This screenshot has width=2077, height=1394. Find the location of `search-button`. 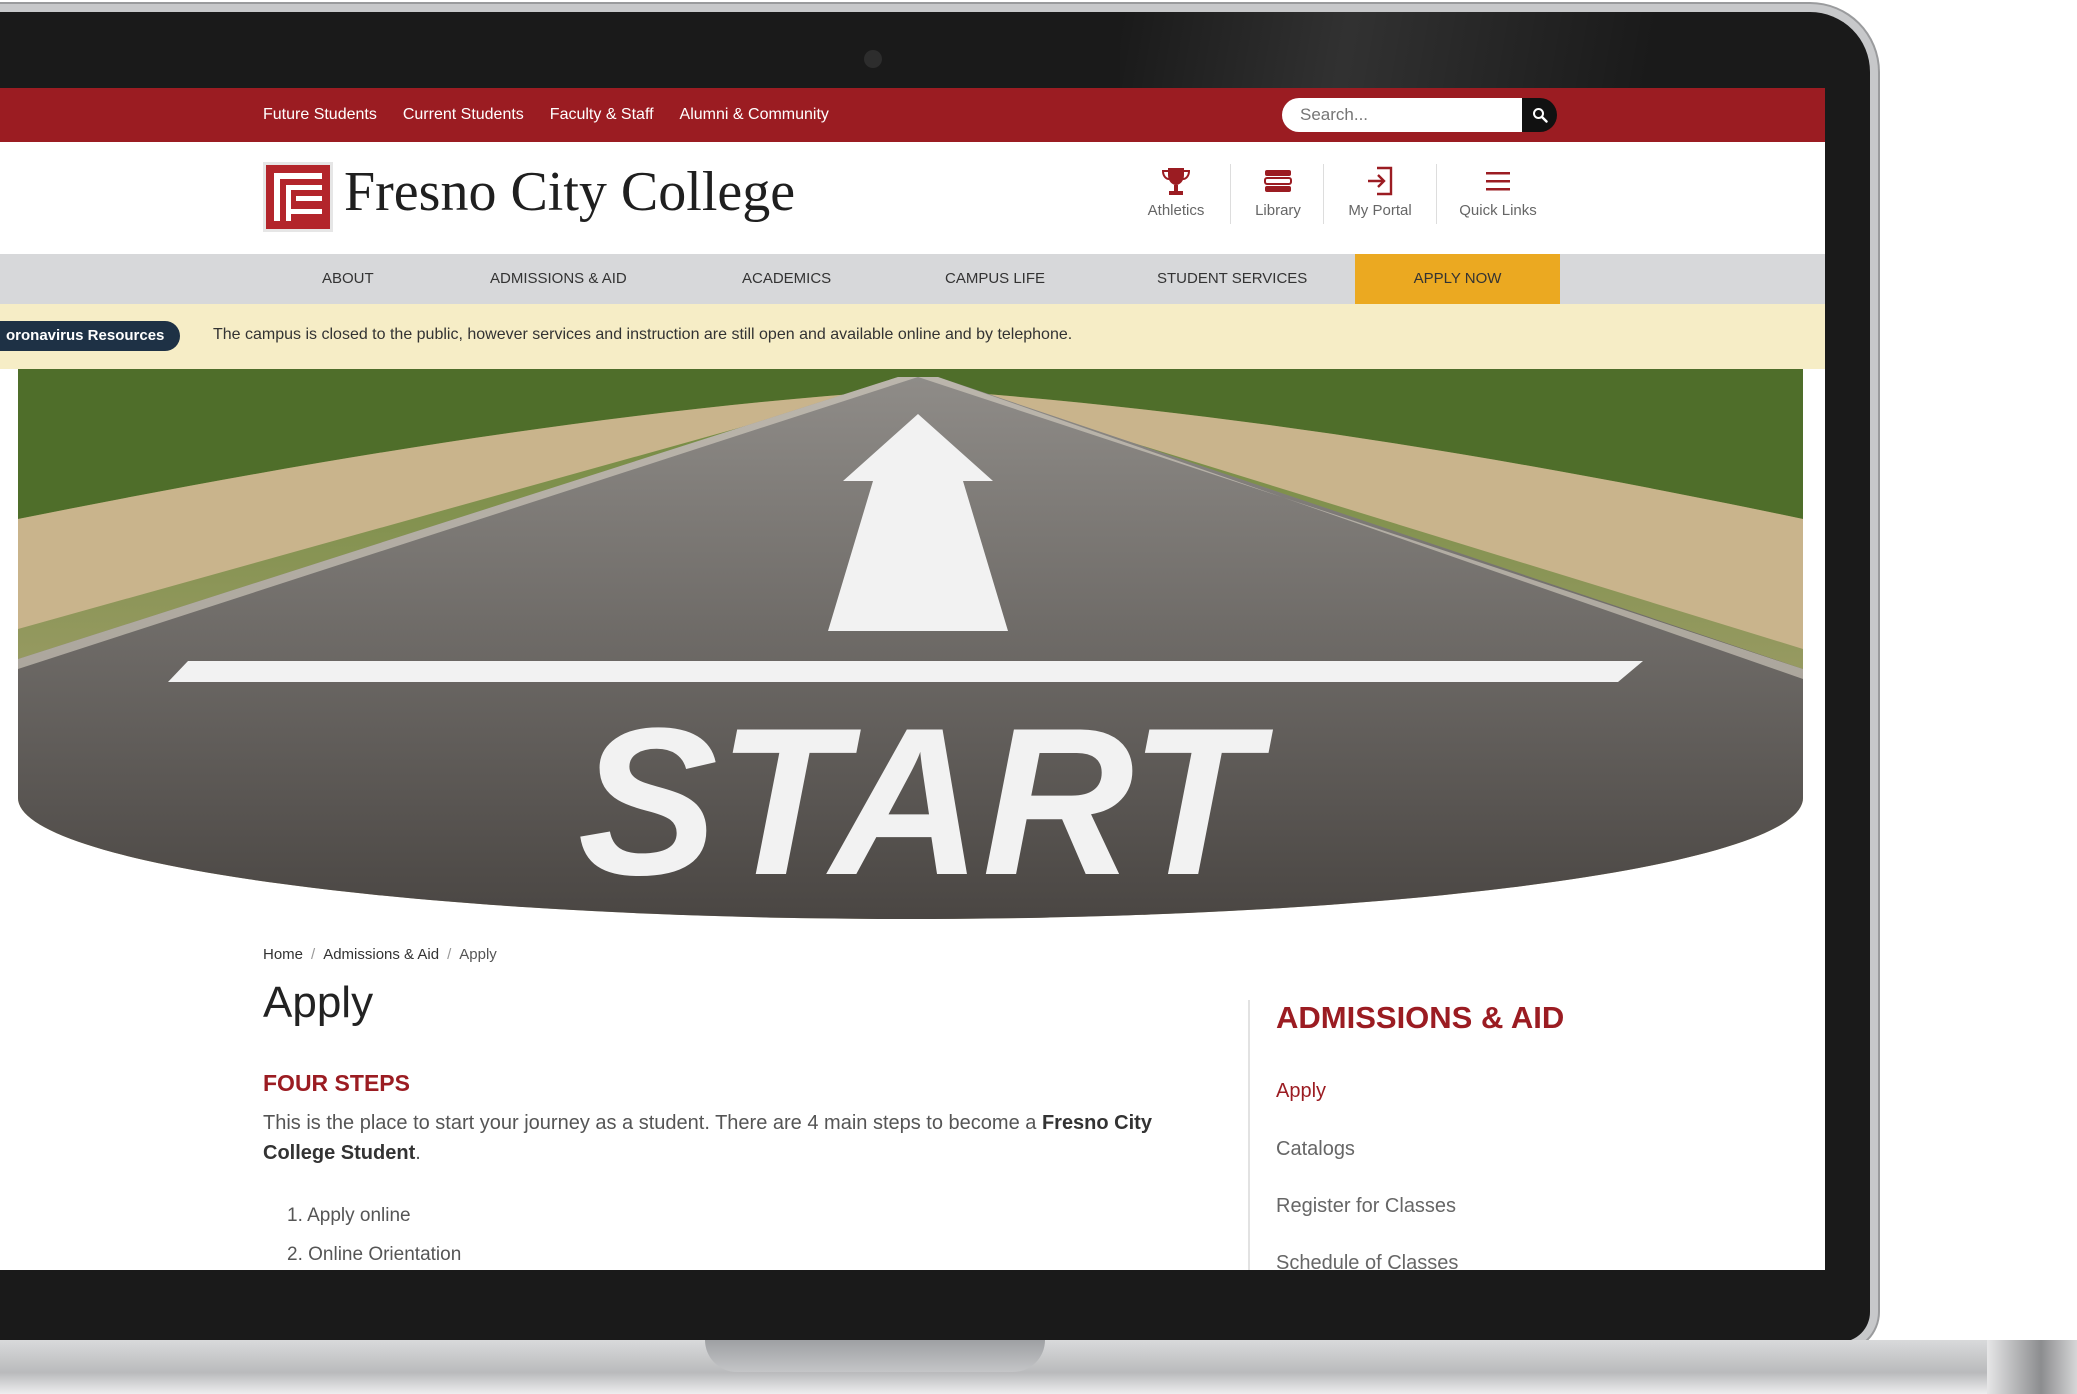

search-button is located at coordinates (1539, 115).